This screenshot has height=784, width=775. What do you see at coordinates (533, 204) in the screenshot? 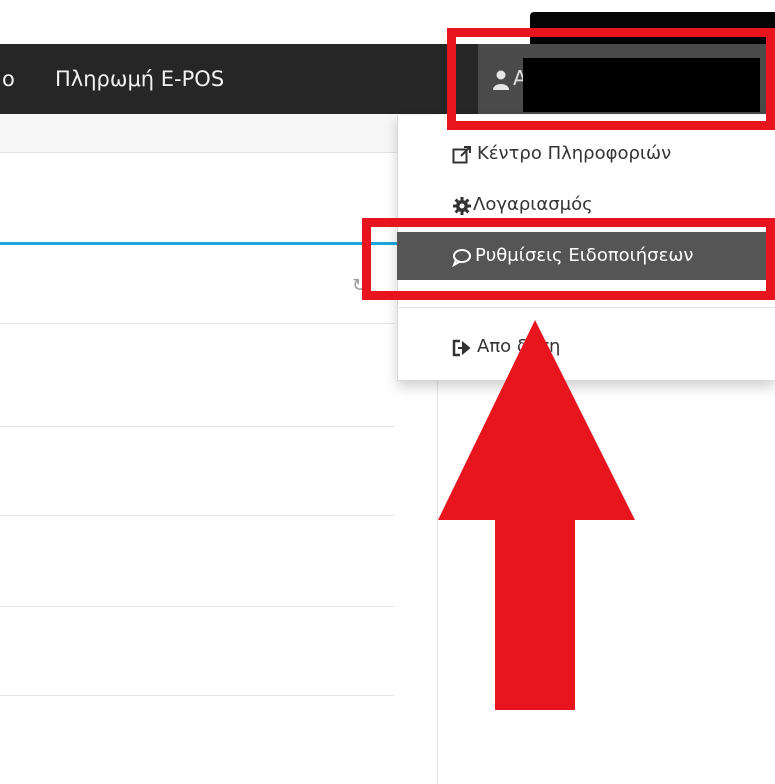
I see `menu-item-label: Λογαριασμός` at bounding box center [533, 204].